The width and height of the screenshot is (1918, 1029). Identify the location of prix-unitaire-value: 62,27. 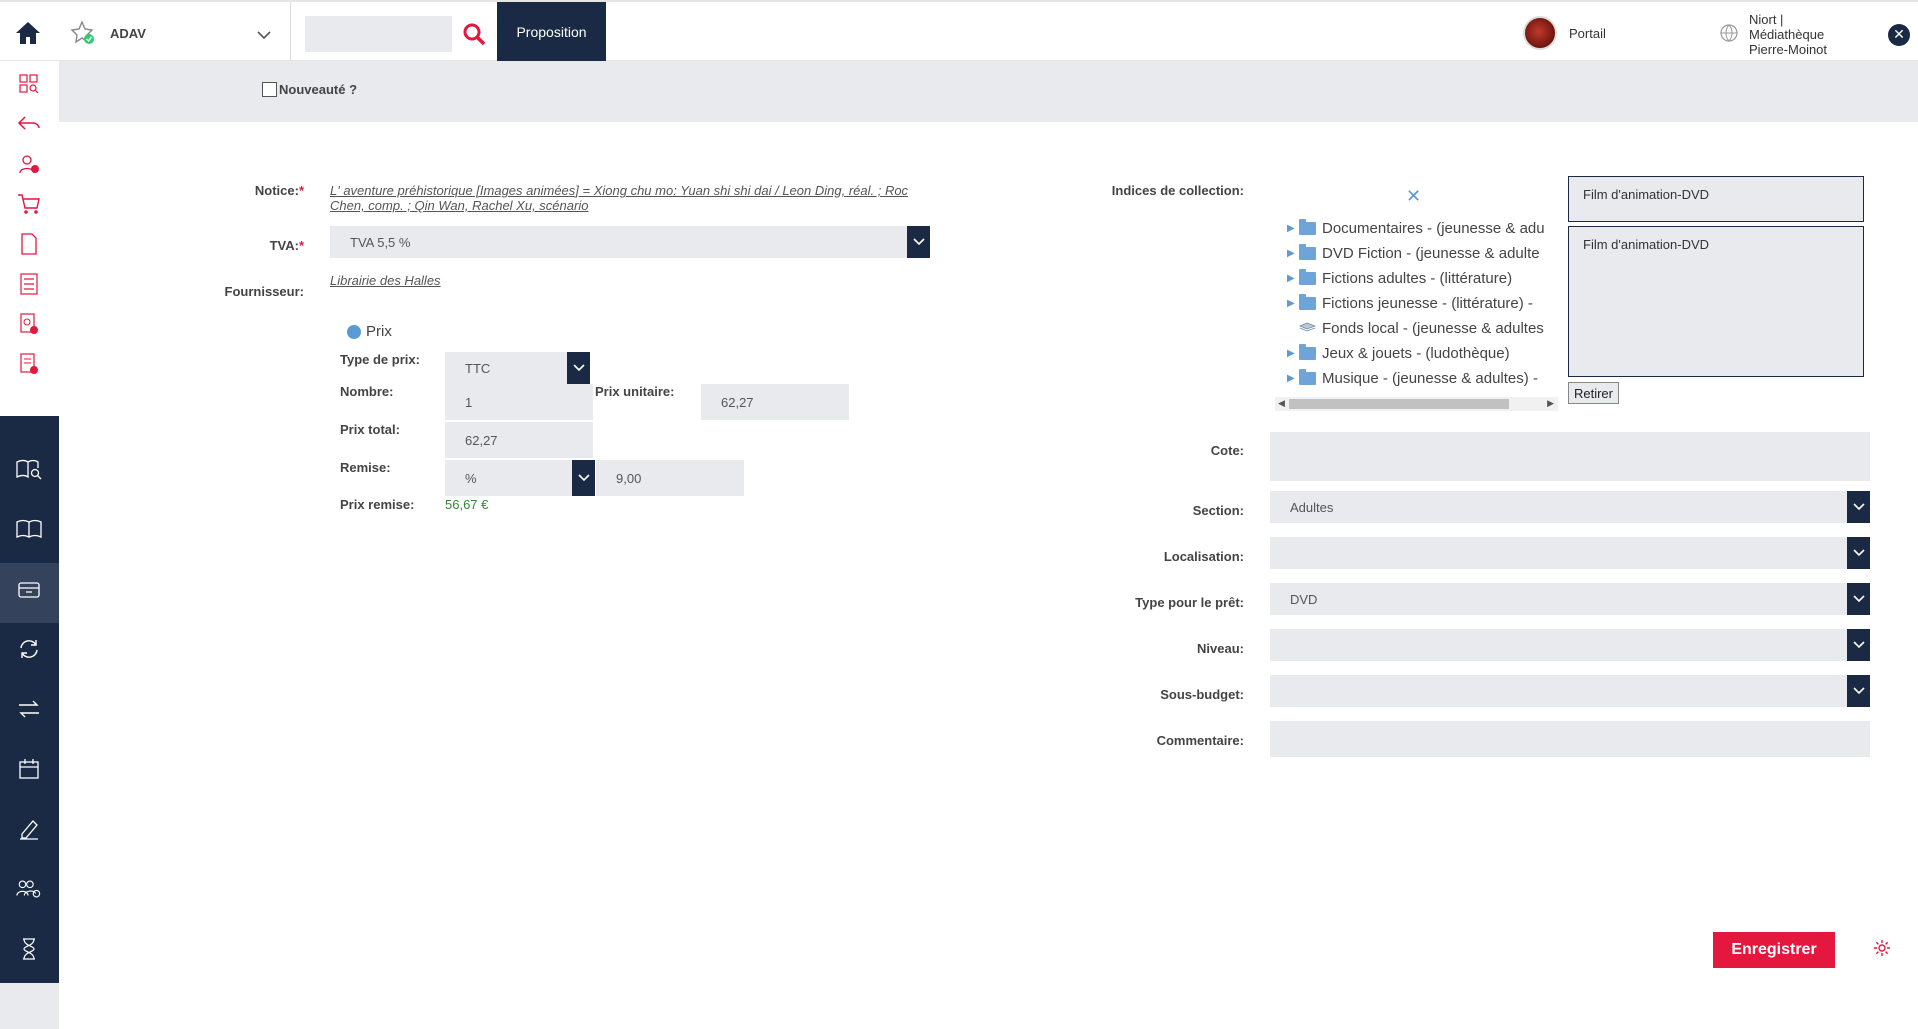
(737, 402).